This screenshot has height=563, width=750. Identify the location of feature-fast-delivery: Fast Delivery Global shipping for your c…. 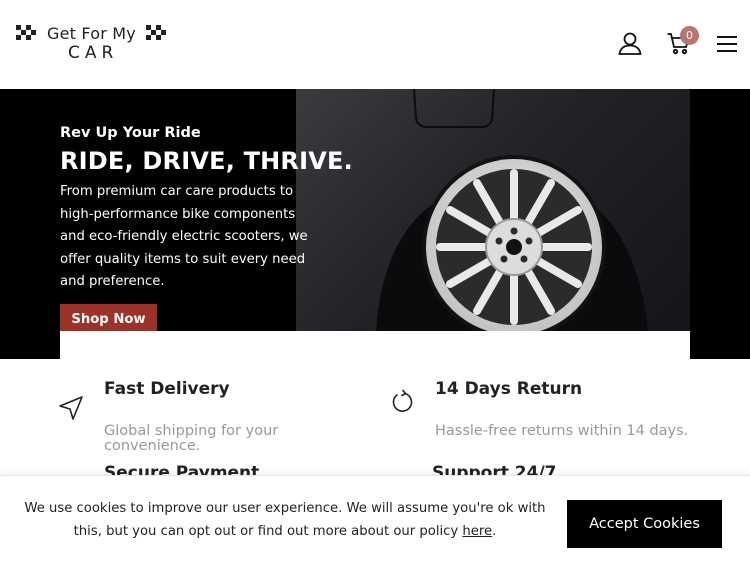
(188, 417).